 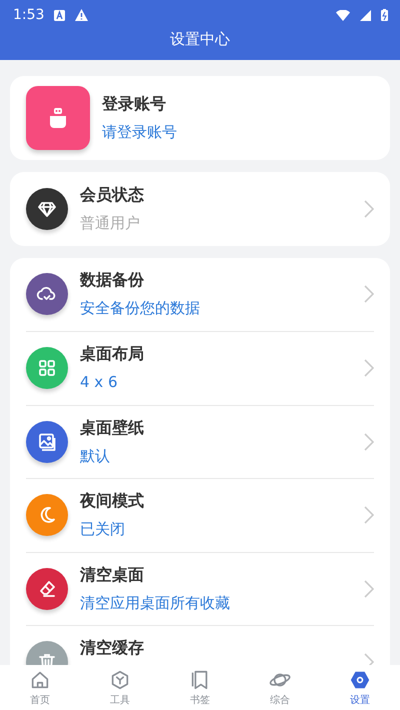 I want to click on login-card: 登录账号 请登录账号, so click(x=200, y=118).